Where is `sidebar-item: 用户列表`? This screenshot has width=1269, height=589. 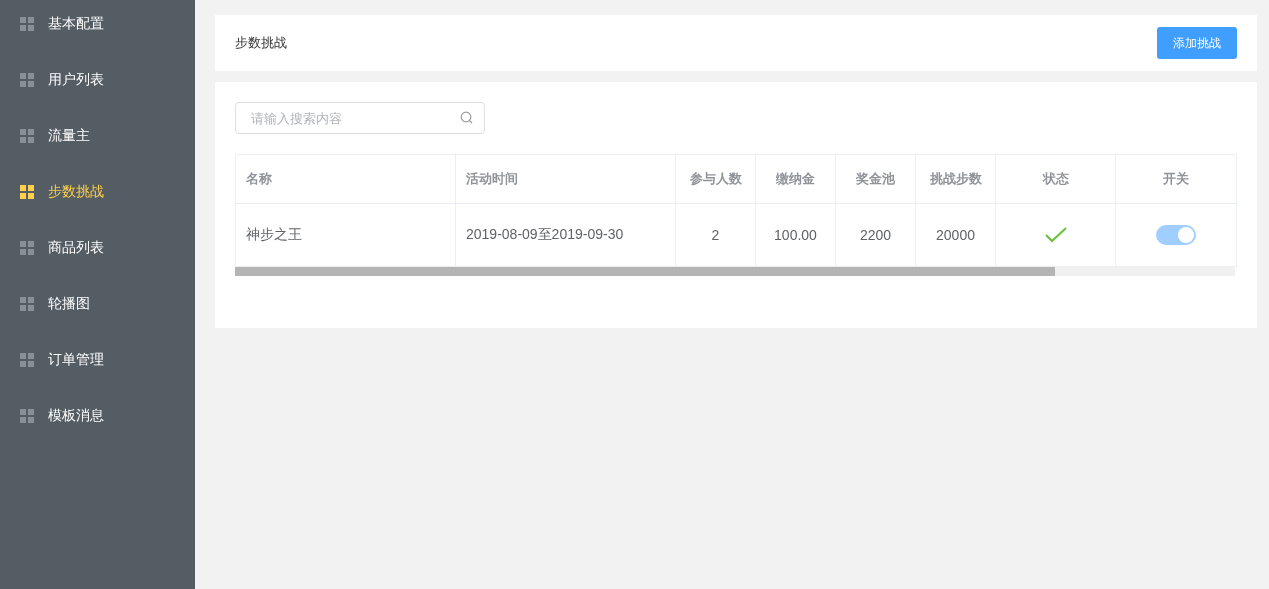
sidebar-item: 用户列表 is located at coordinates (97, 80).